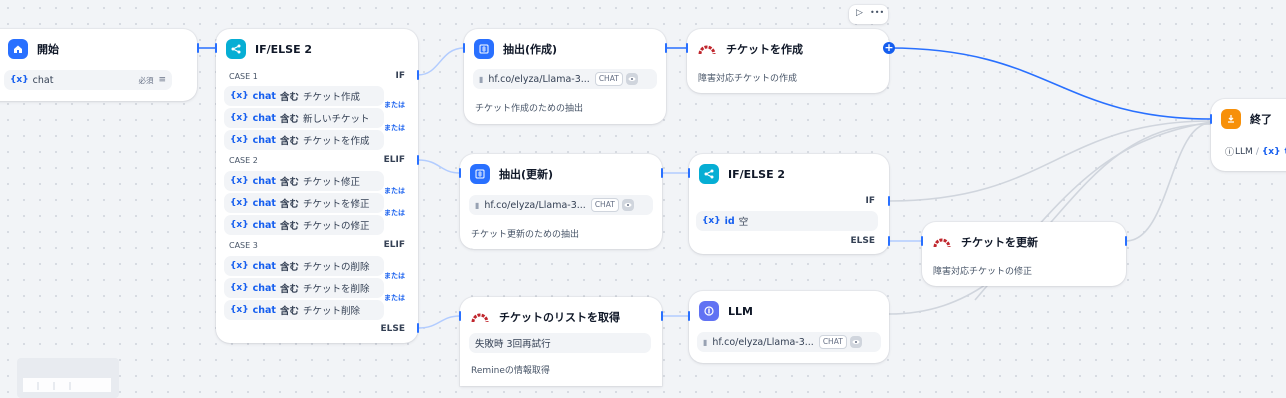 This screenshot has width=1286, height=398. Describe the element at coordinates (460, 316) in the screenshot. I see `get-list-input-handle` at that location.